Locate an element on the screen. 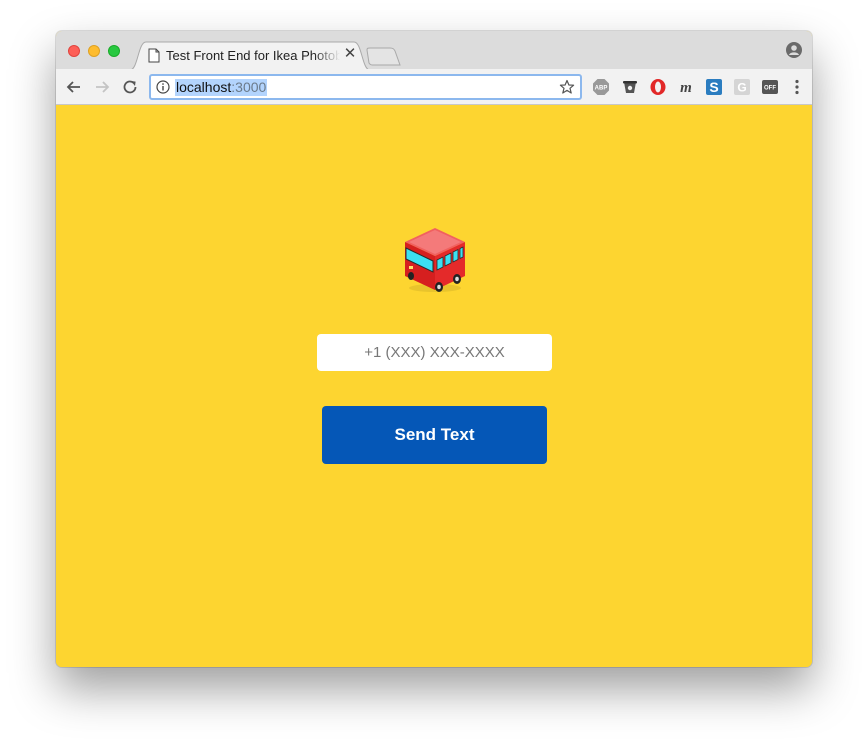  close-window-button is located at coordinates (74, 51).